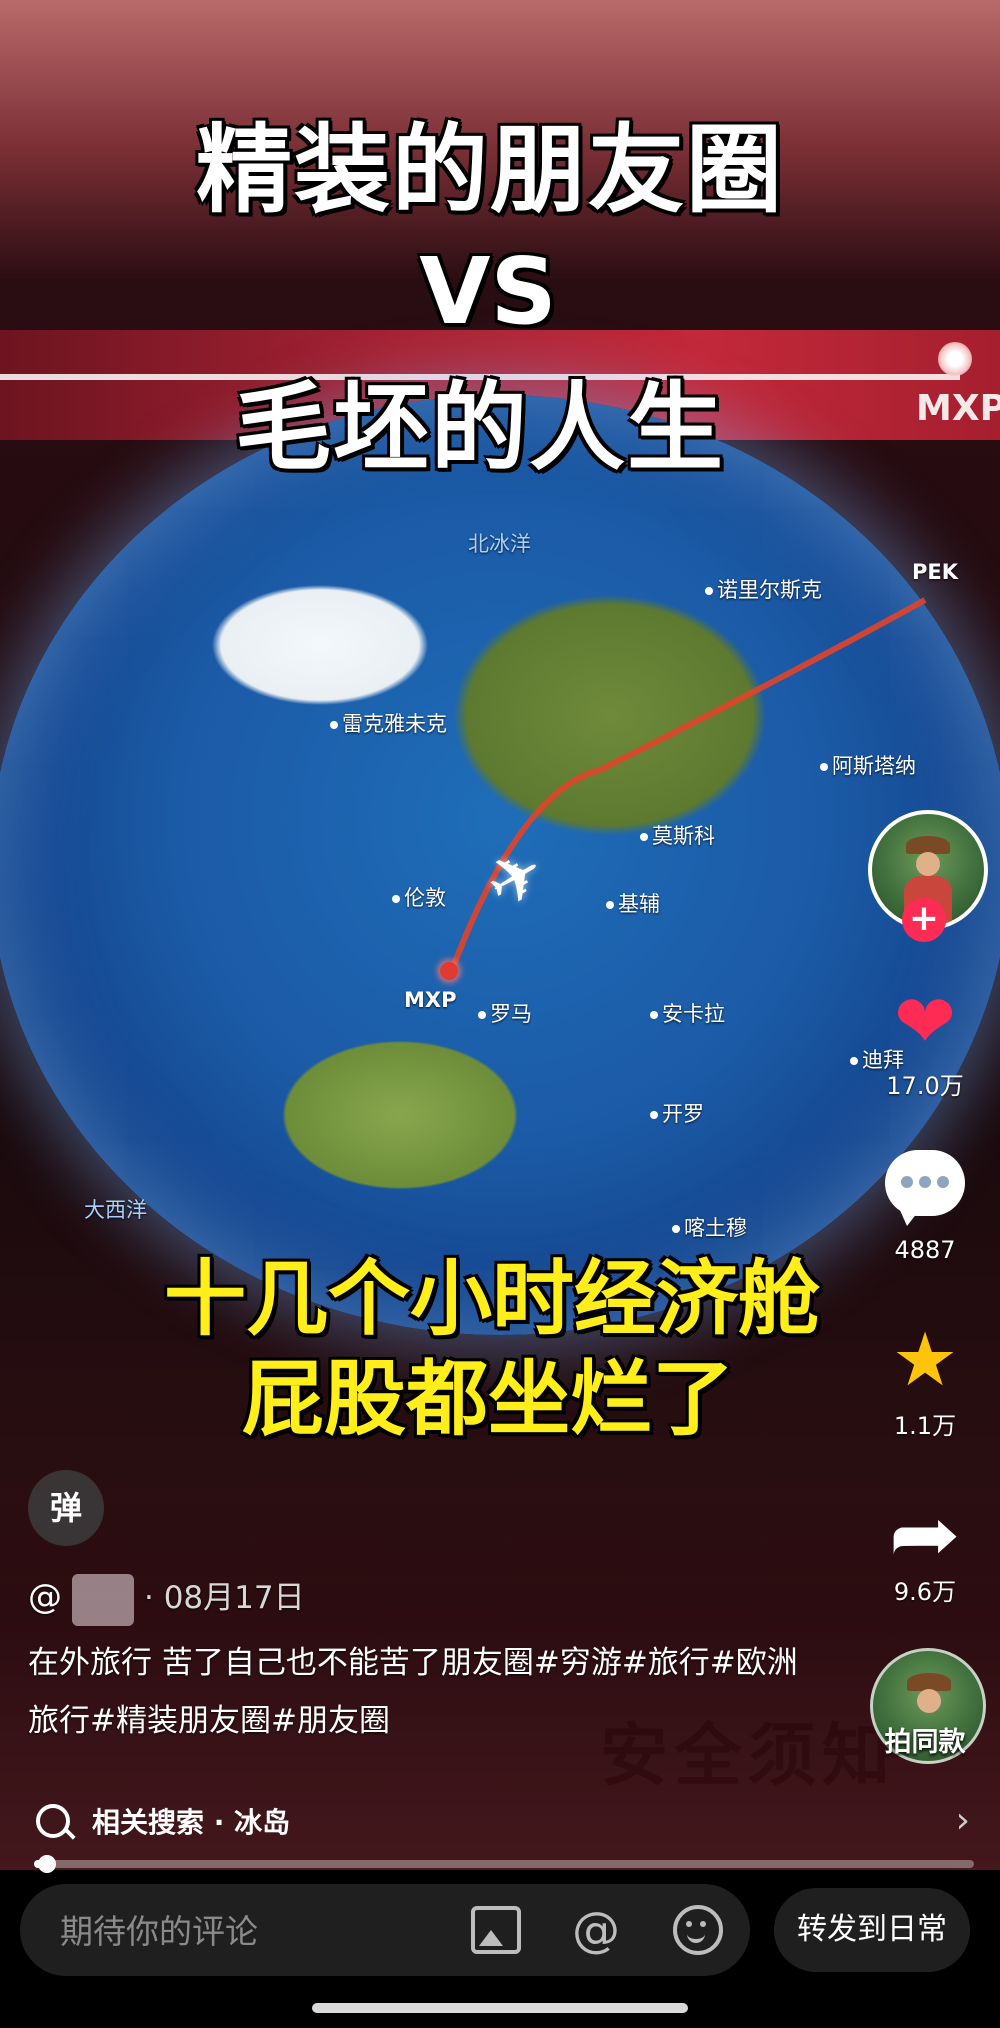  What do you see at coordinates (925, 1426) in the screenshot?
I see `favorite-count: 1.1万` at bounding box center [925, 1426].